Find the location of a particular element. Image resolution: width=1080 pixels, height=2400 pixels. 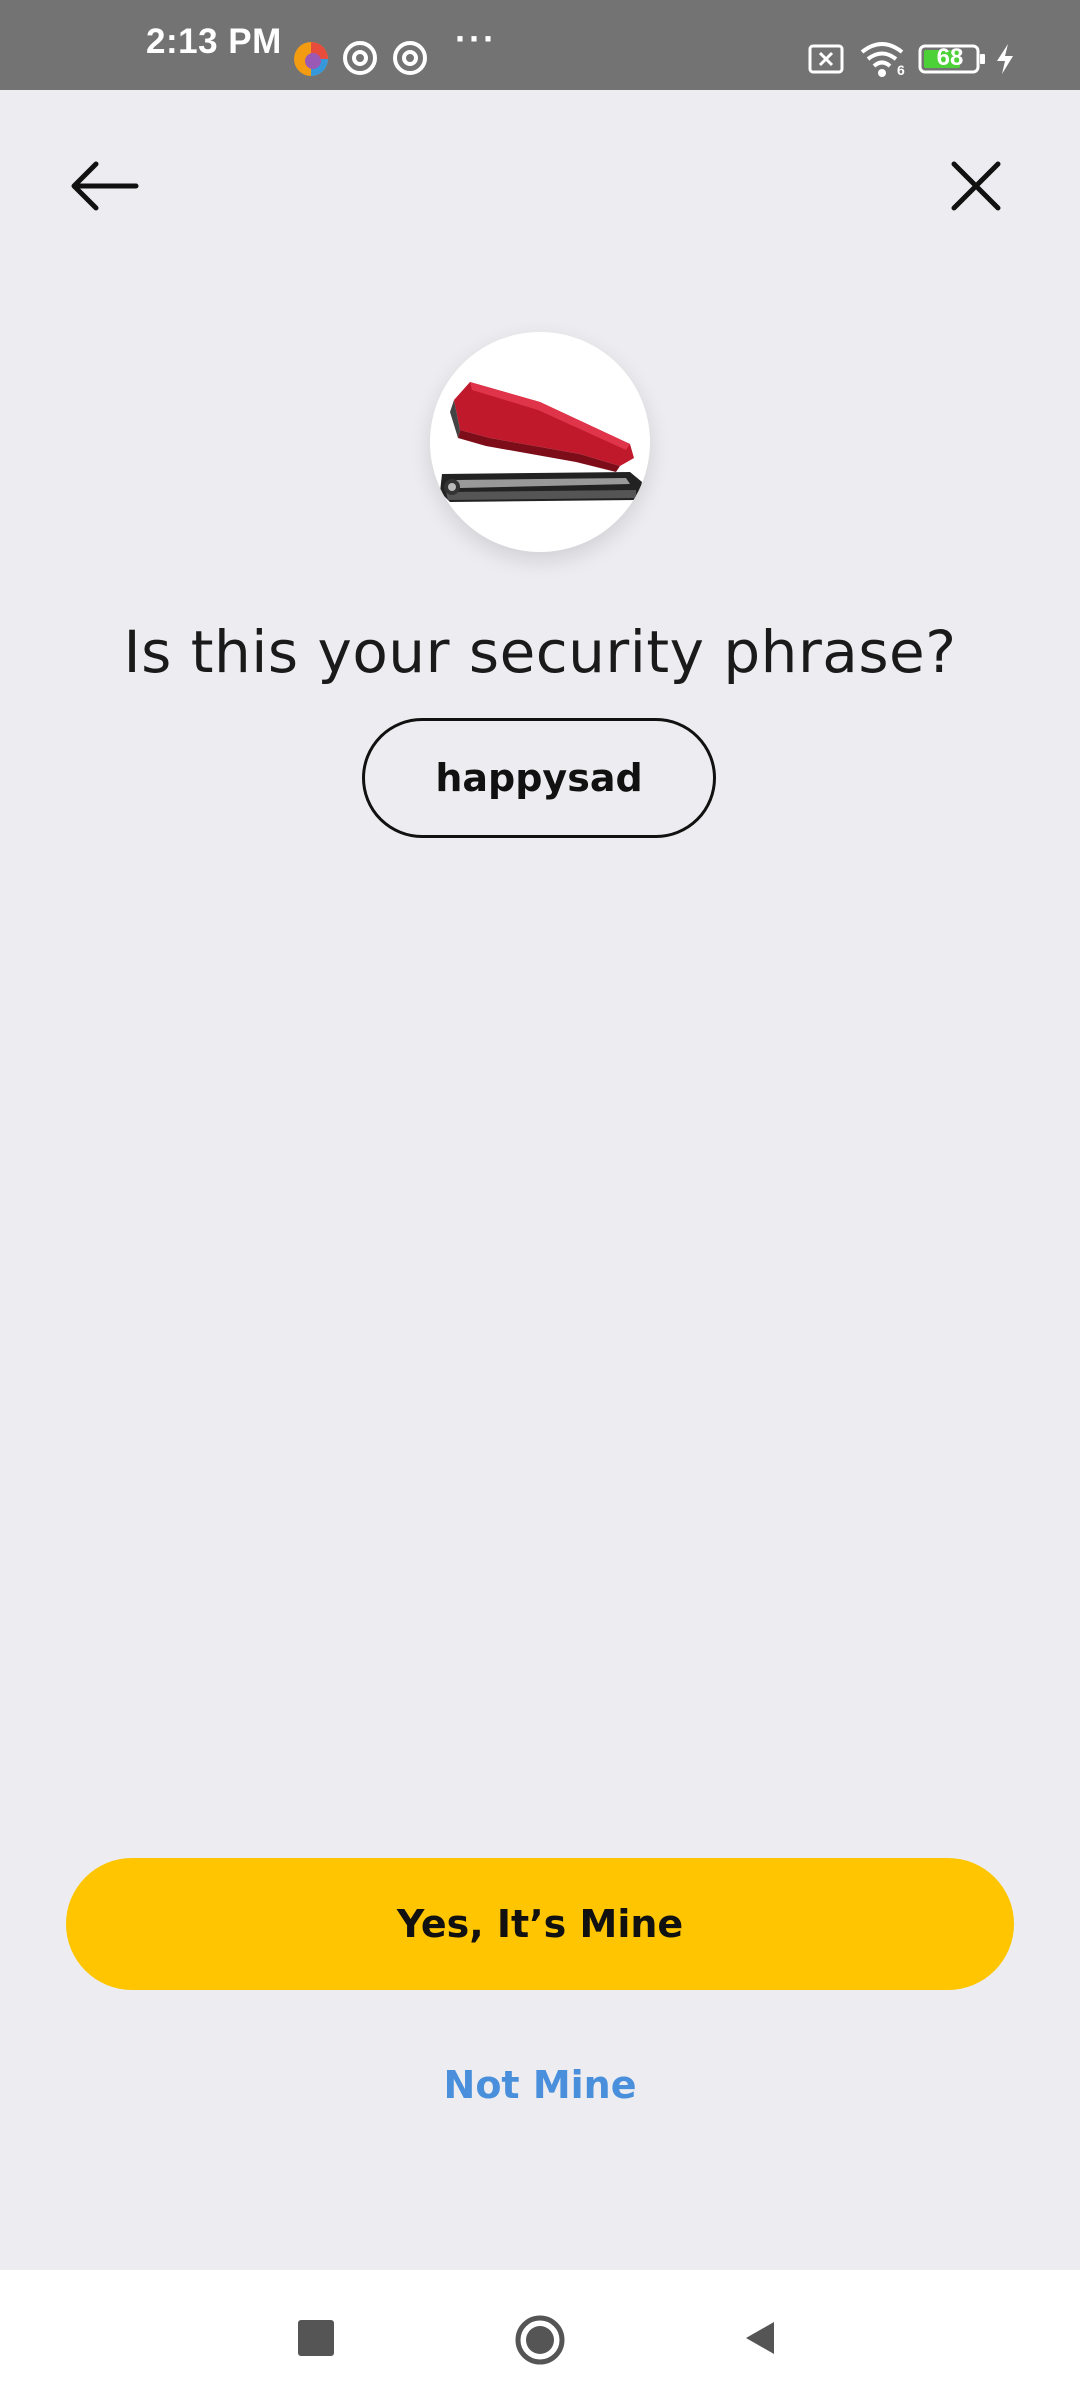

wifi-label: 6 is located at coordinates (901, 70).